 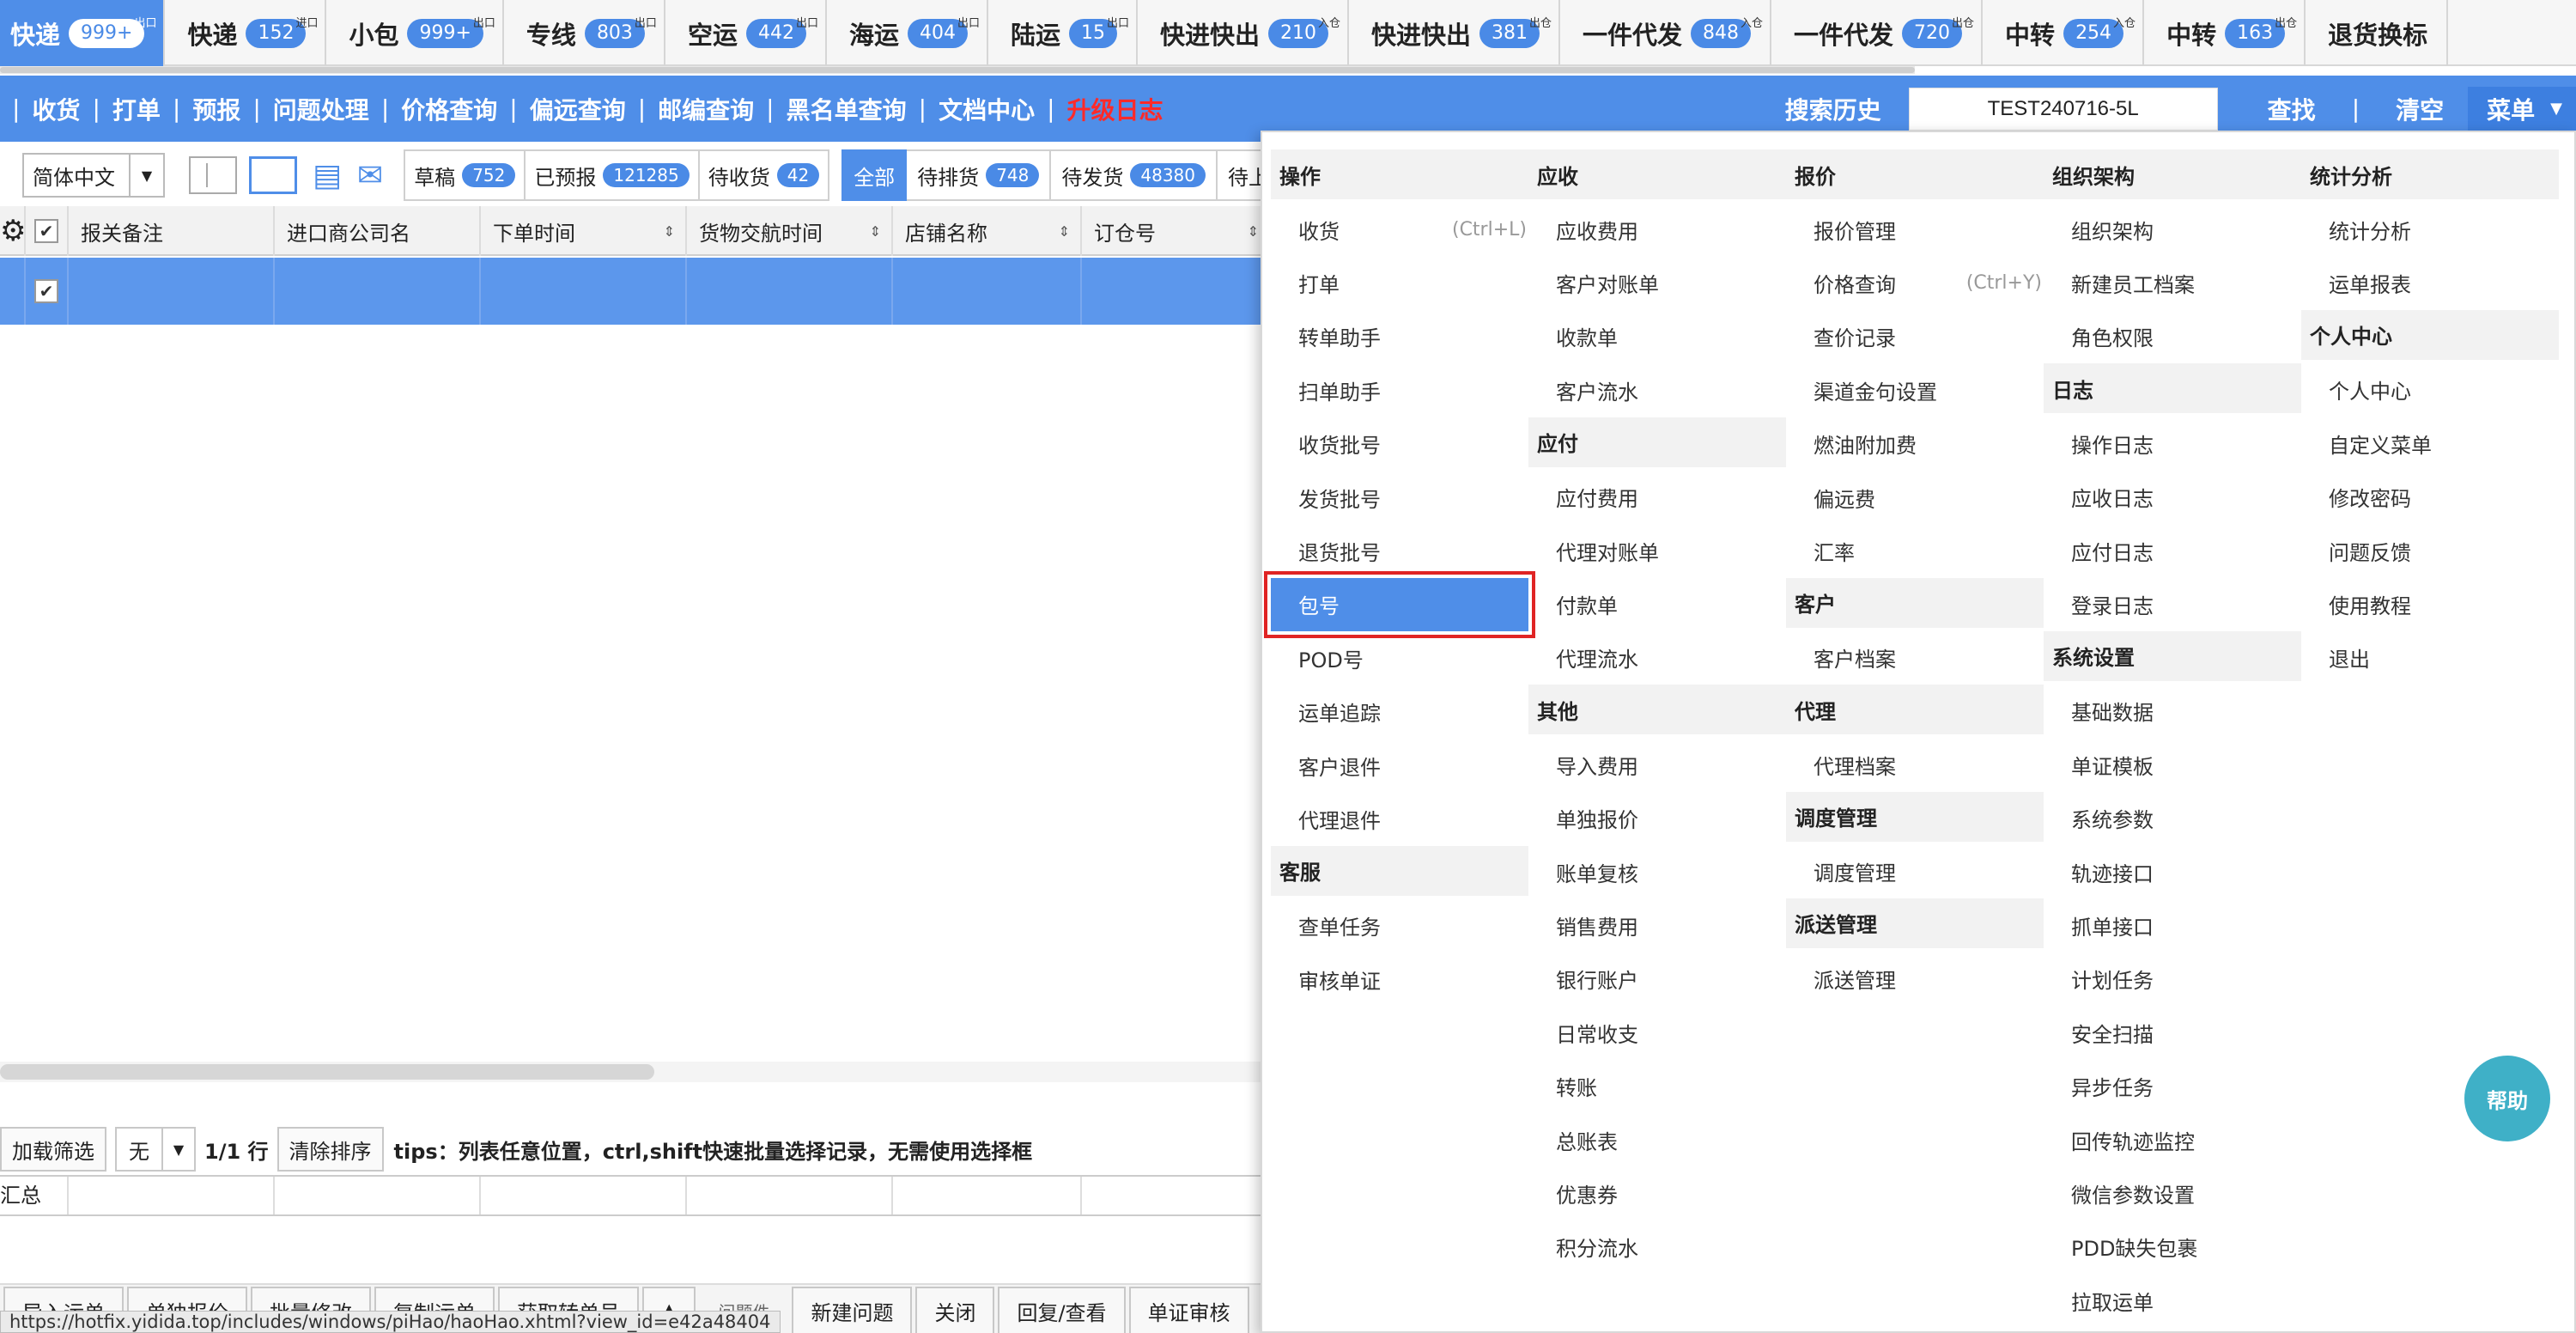 I want to click on menu-item: 收货批号, so click(x=1400, y=444).